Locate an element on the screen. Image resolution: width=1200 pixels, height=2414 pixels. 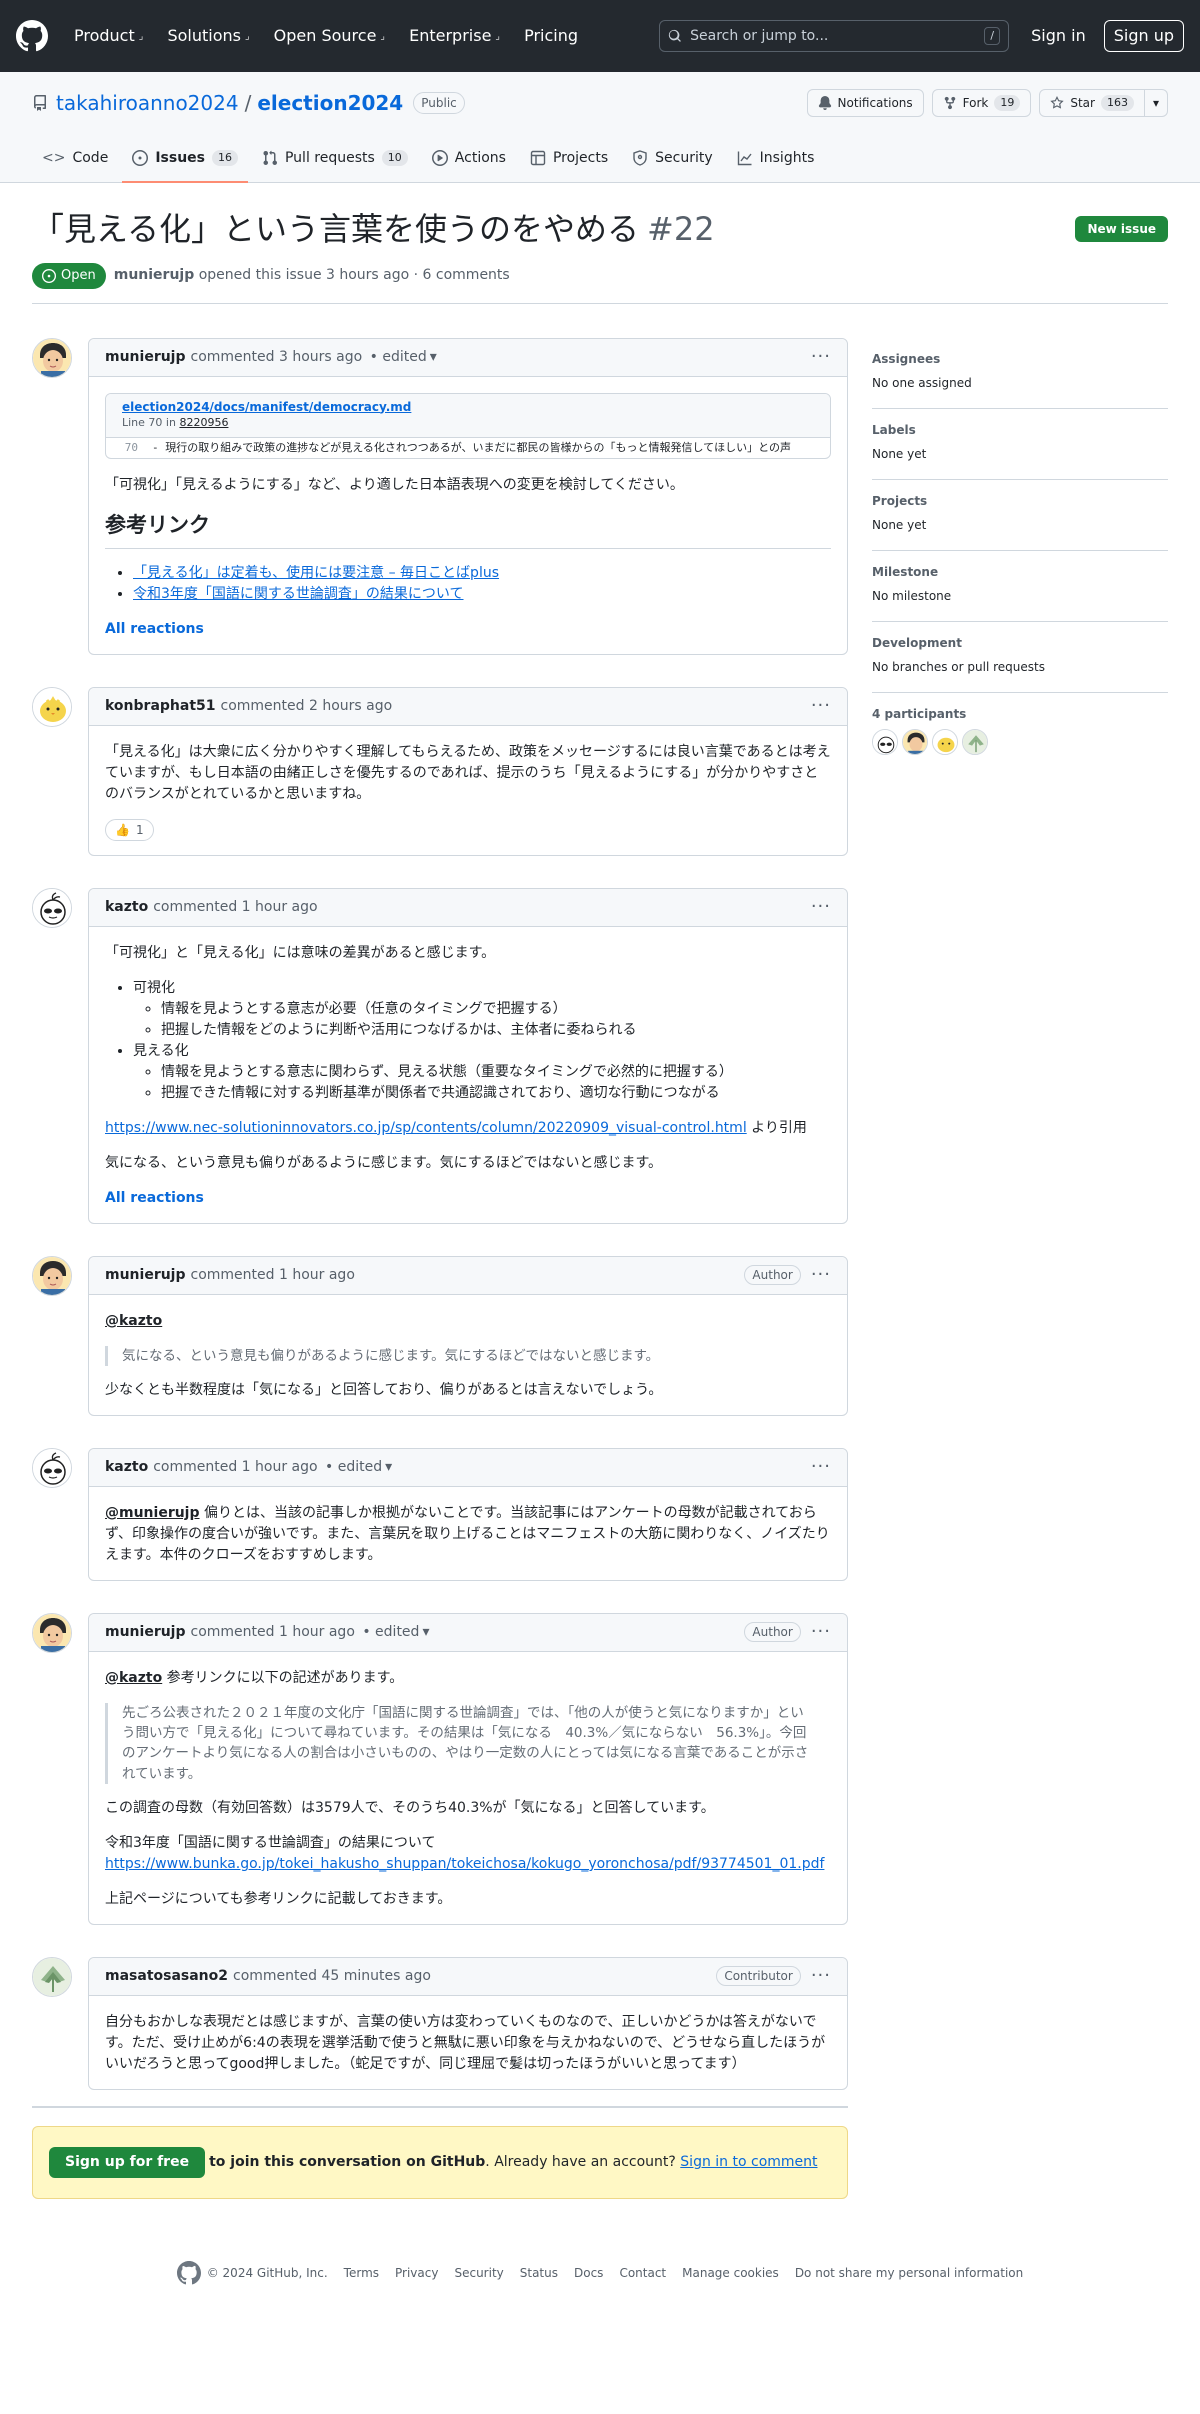
footer-link-status: Status is located at coordinates (539, 2273).